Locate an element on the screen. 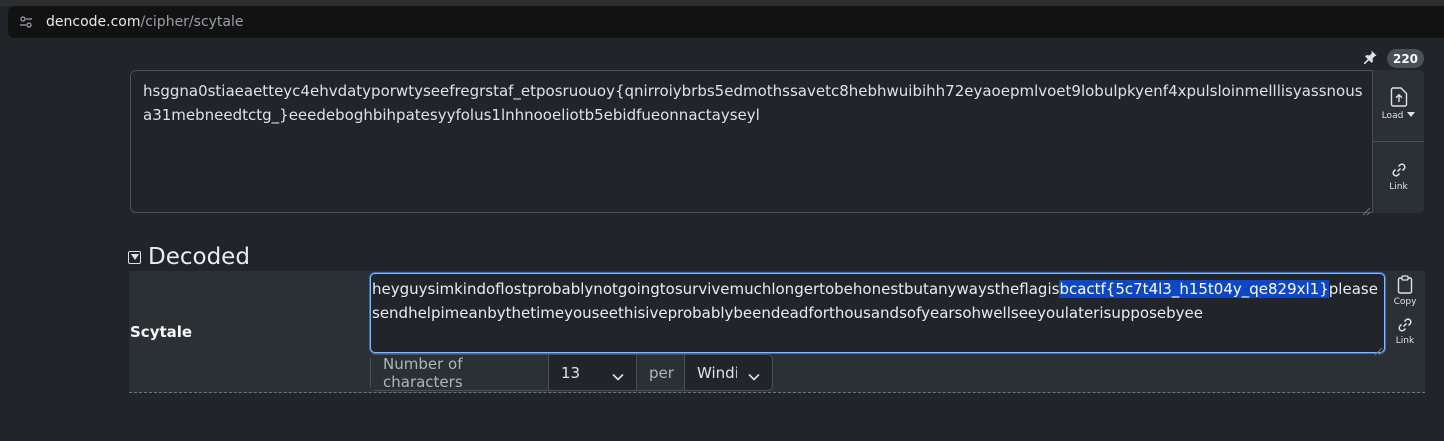  site-info-icon is located at coordinates (26, 22).